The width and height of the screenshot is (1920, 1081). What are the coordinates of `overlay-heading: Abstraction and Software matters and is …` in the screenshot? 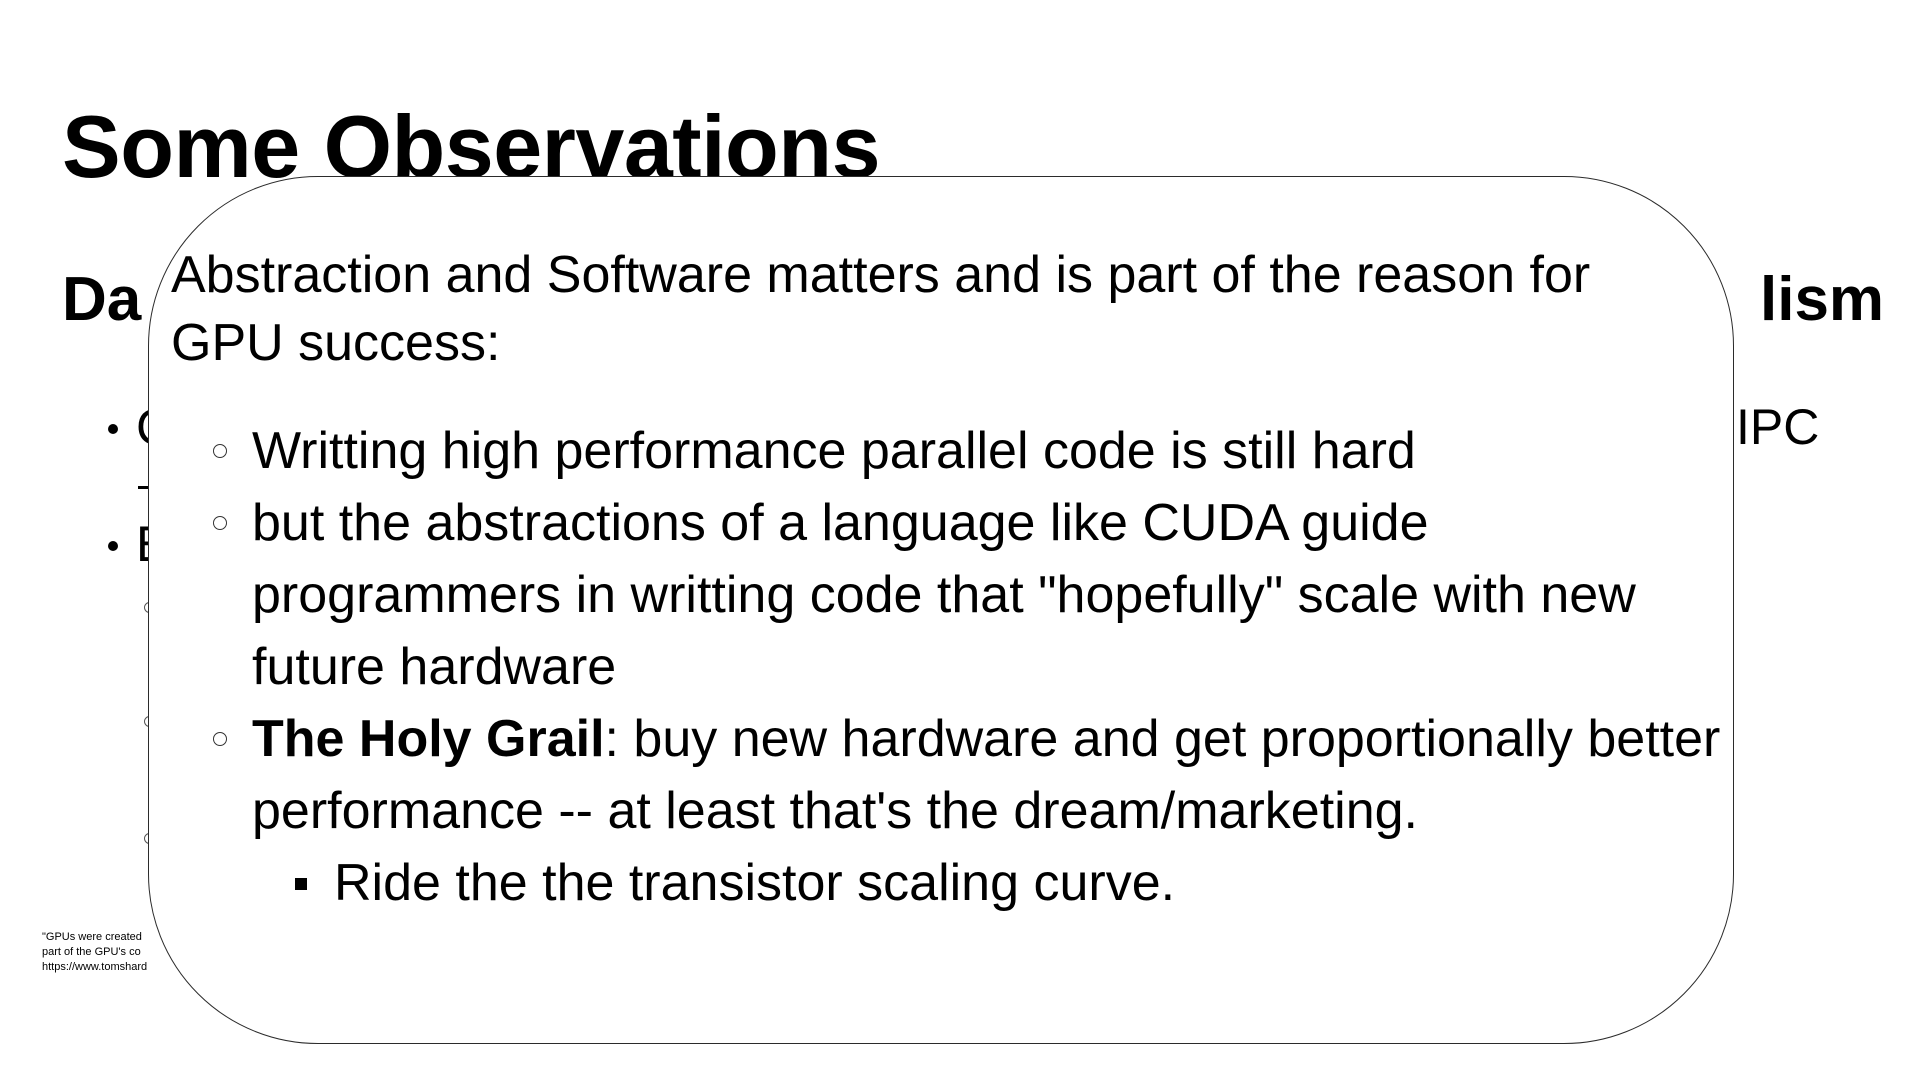 It's located at (881, 309).